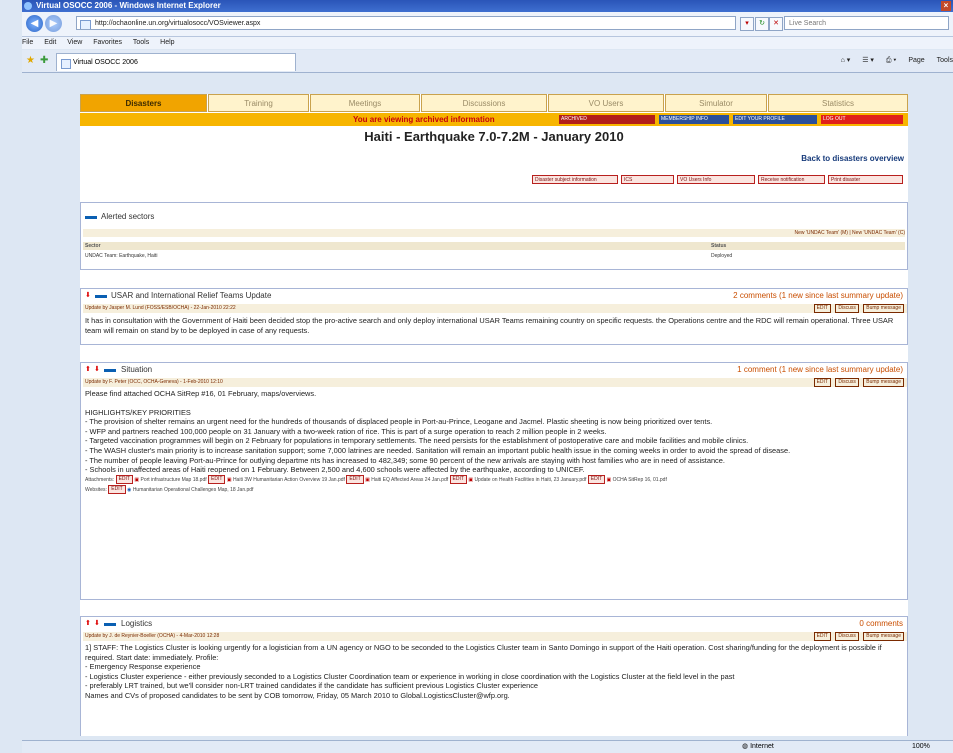  What do you see at coordinates (607, 119) in the screenshot?
I see `archived-button: ARCHIVED` at bounding box center [607, 119].